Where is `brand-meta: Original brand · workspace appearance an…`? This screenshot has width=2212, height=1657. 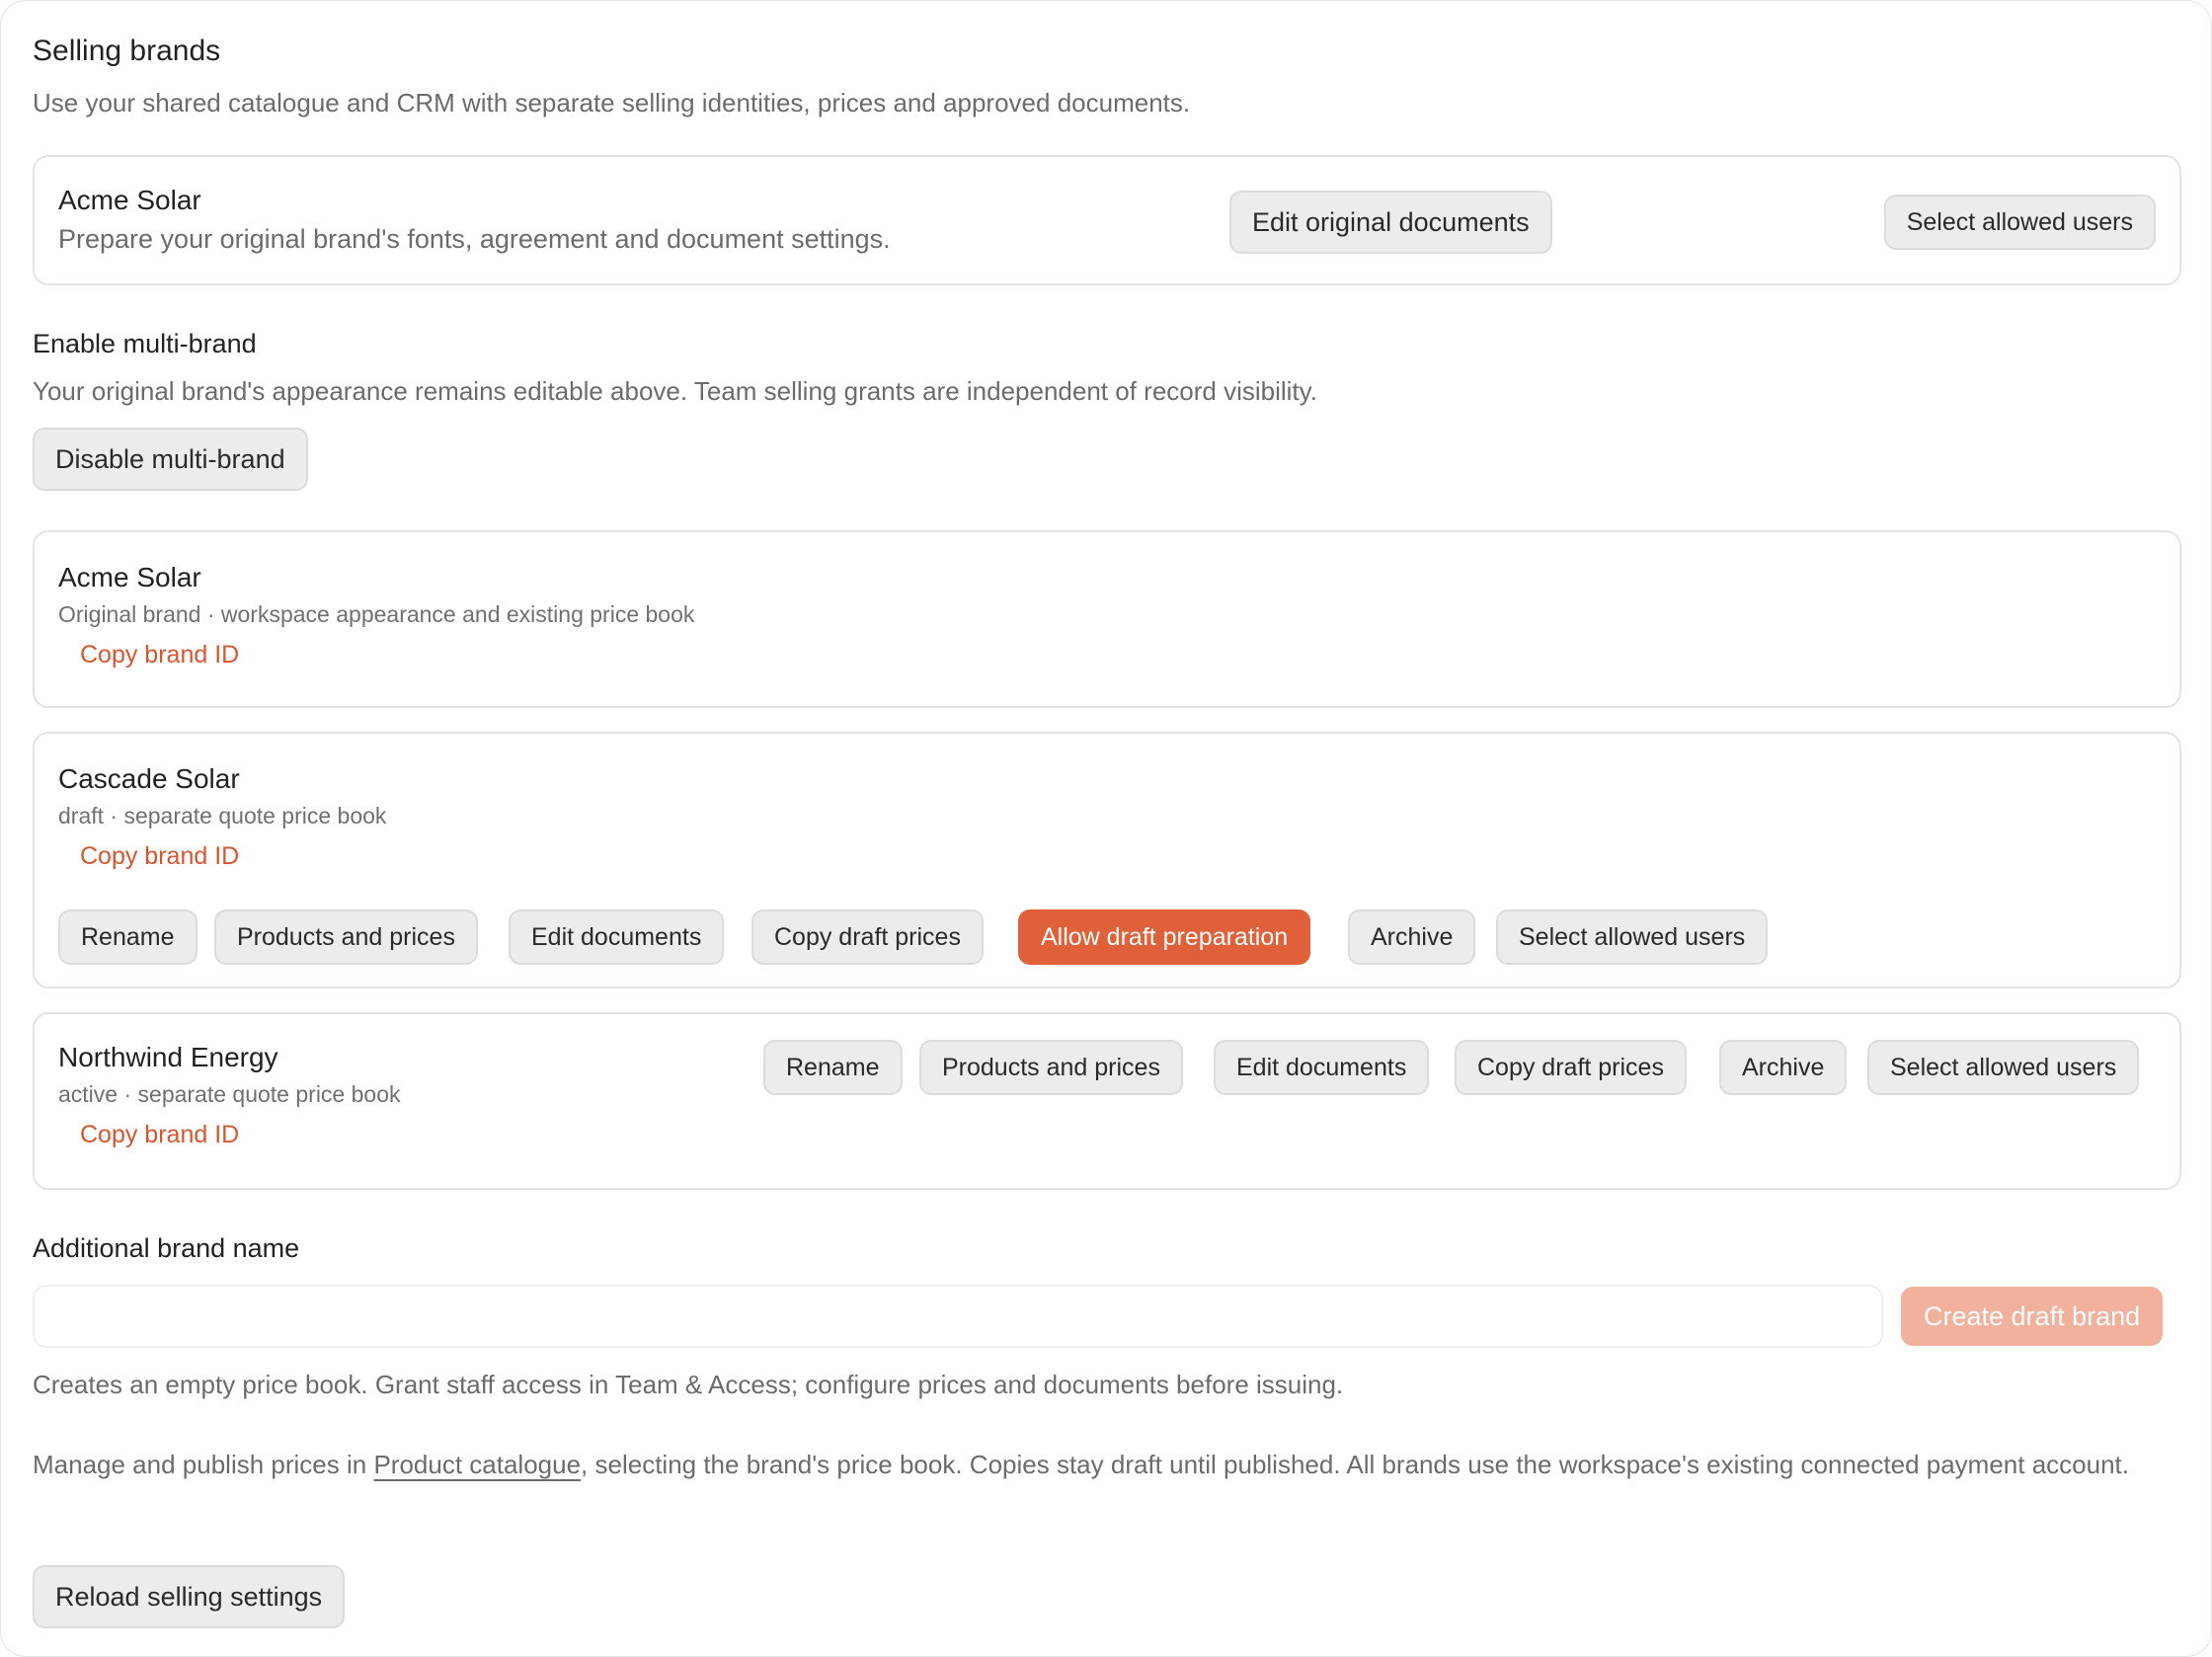 brand-meta: Original brand · workspace appearance an… is located at coordinates (377, 614).